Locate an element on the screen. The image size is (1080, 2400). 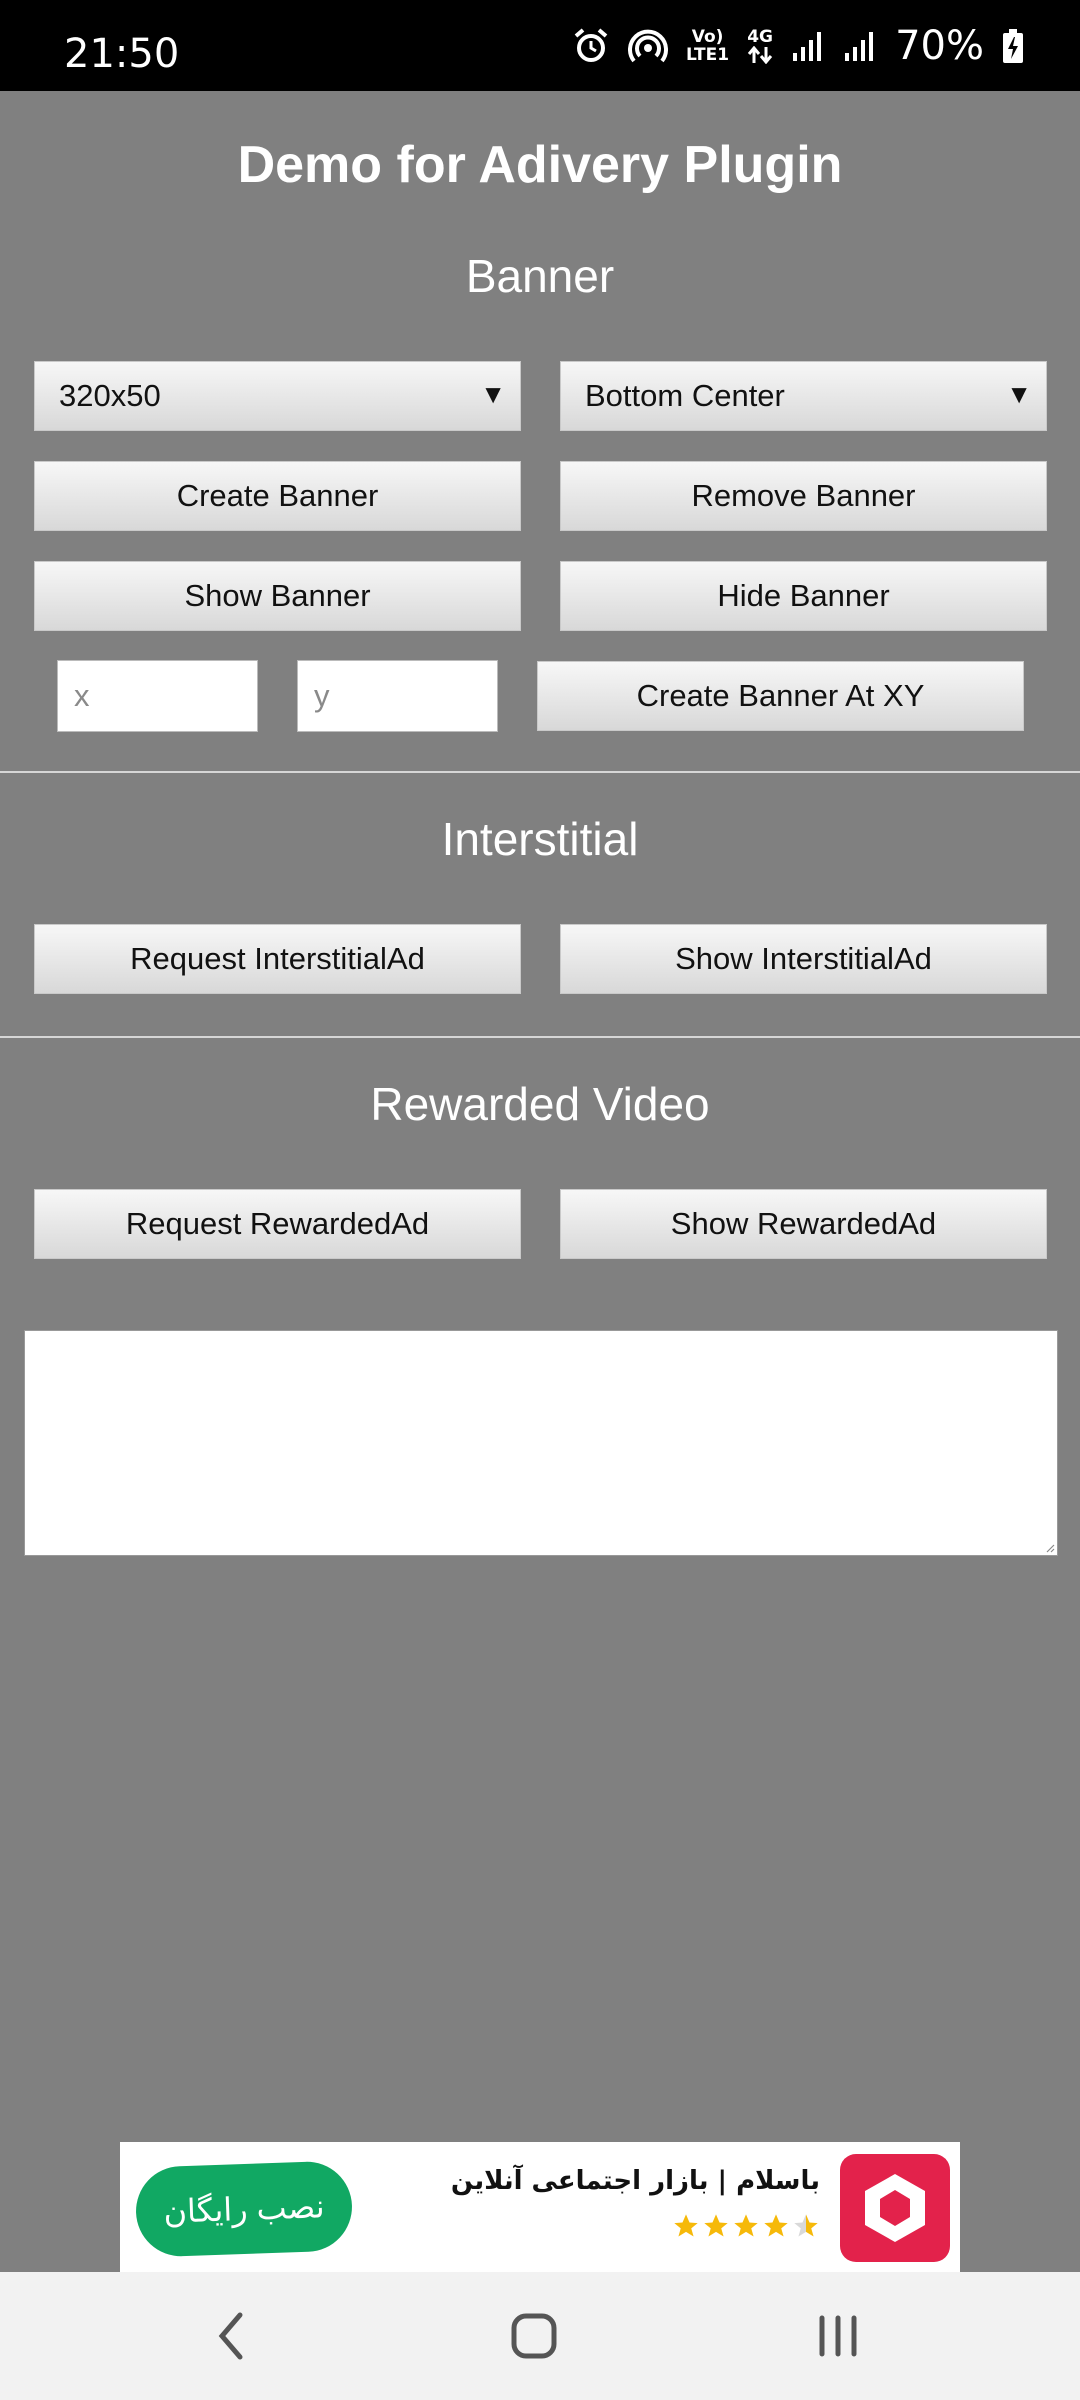
rating-stars is located at coordinates (746, 2226).